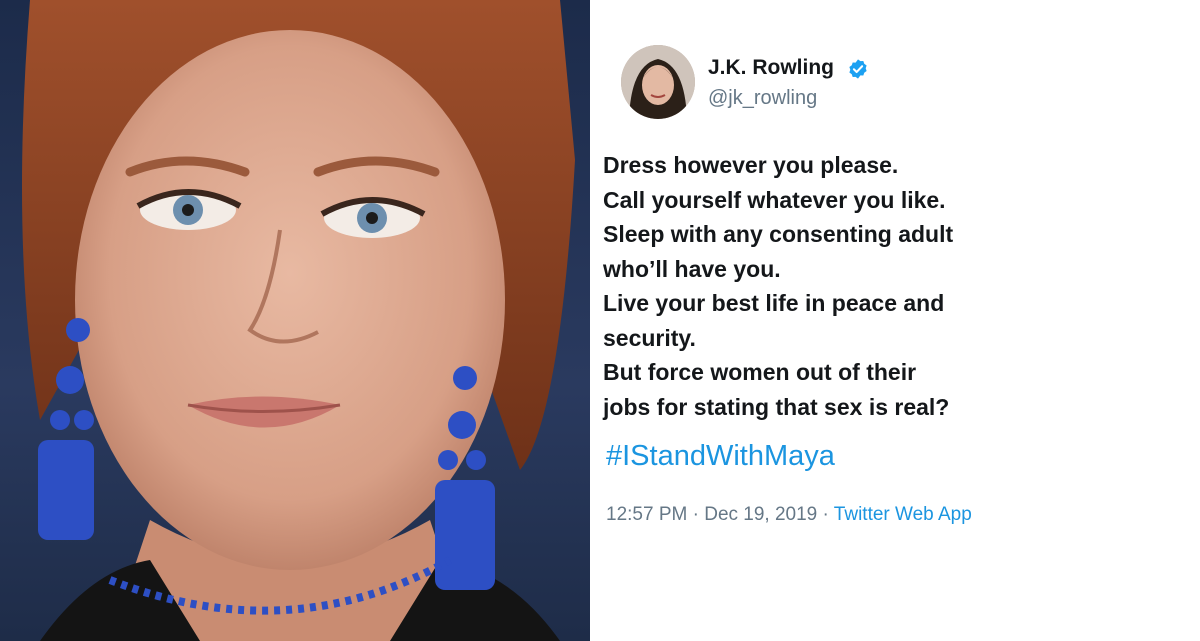 This screenshot has width=1200, height=641. What do you see at coordinates (903, 514) in the screenshot?
I see `tweet-source-link: Twitter Web App` at bounding box center [903, 514].